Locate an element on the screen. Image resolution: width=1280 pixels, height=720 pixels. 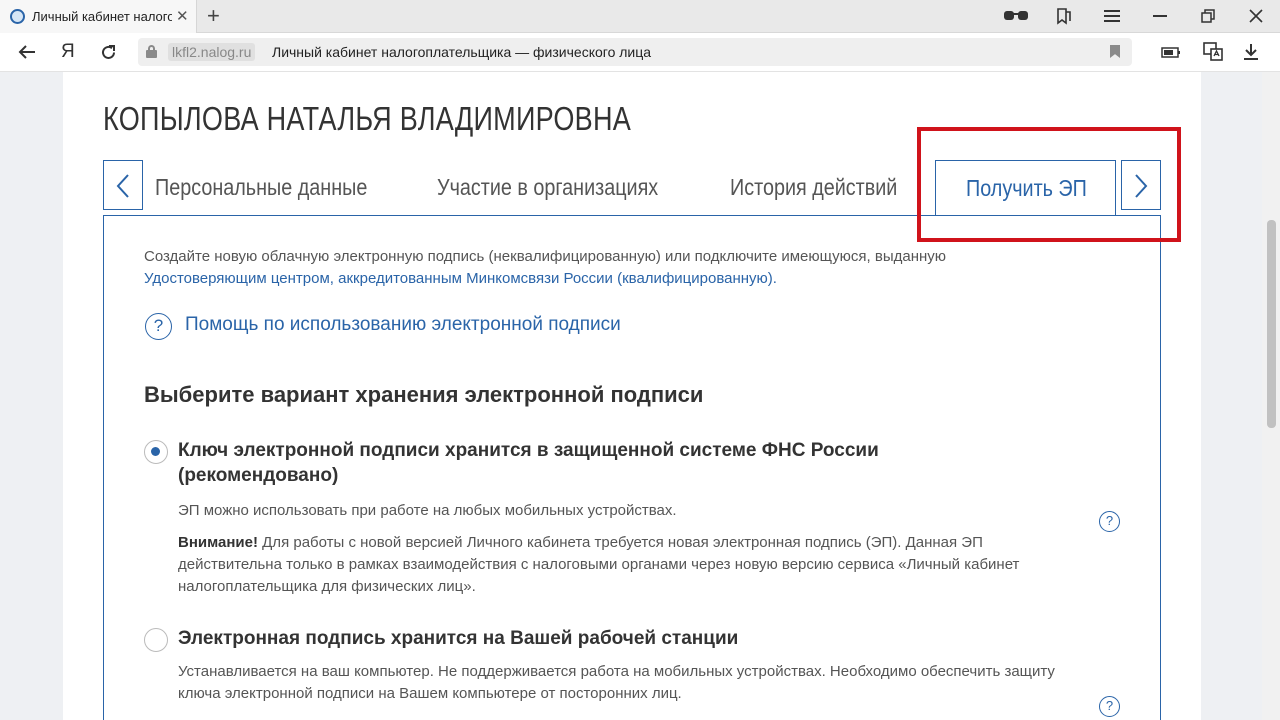
page-title: КОПЫЛОВА НАТАЛЬЯ ВЛАДИМИРОВНА is located at coordinates (367, 118).